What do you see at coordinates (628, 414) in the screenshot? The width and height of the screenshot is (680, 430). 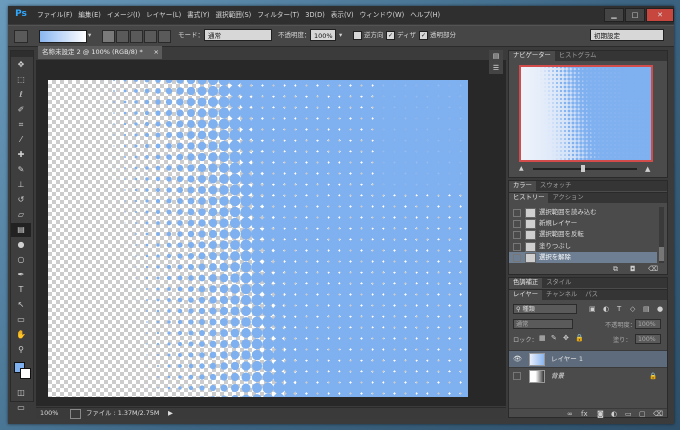 I see `folder-icon: ▭` at bounding box center [628, 414].